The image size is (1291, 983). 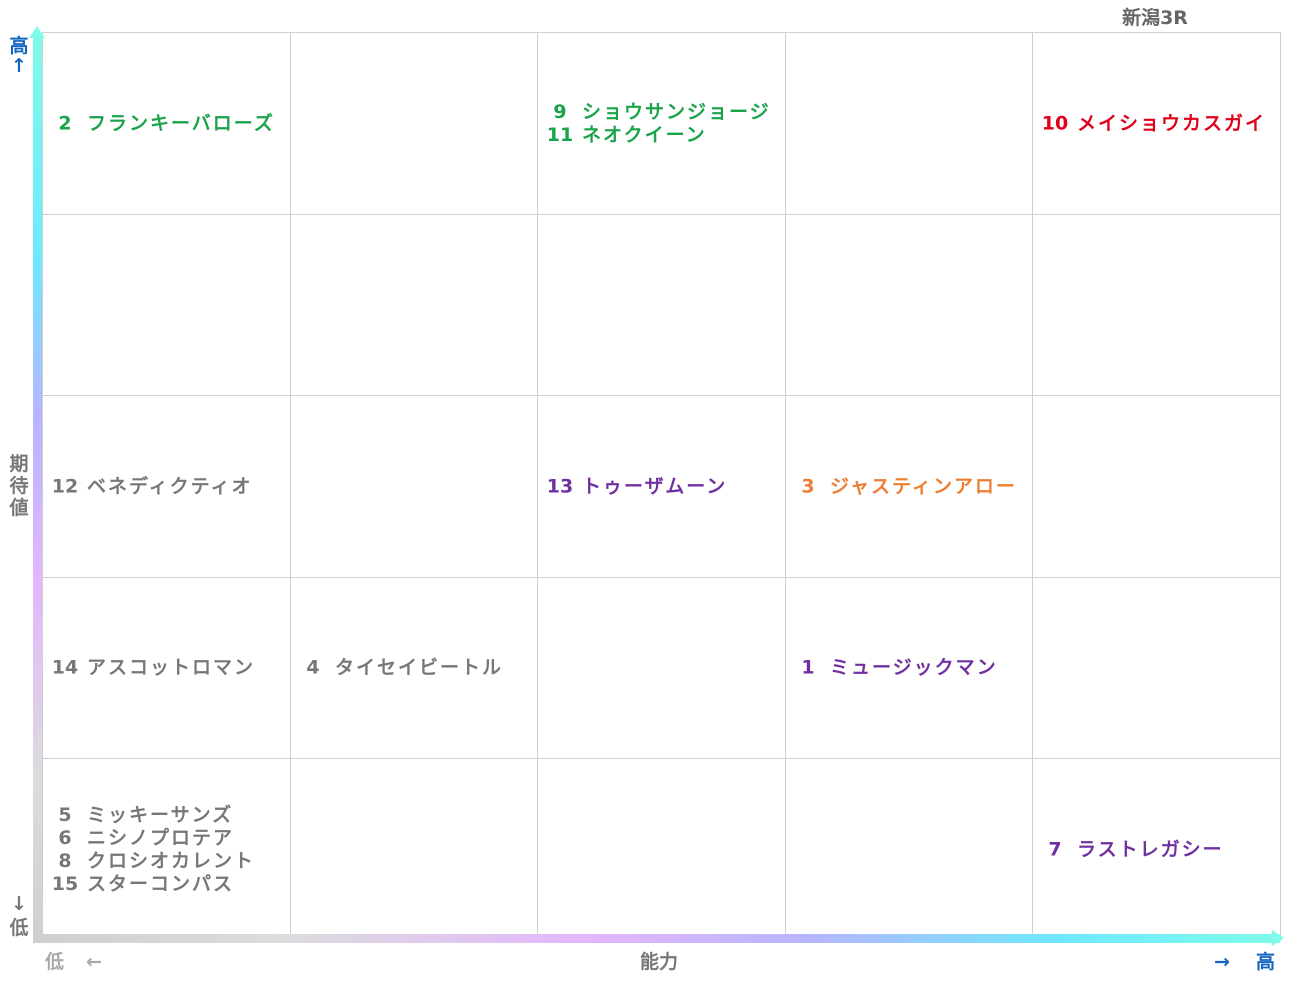 I want to click on x-axis-bar, so click(x=656, y=938).